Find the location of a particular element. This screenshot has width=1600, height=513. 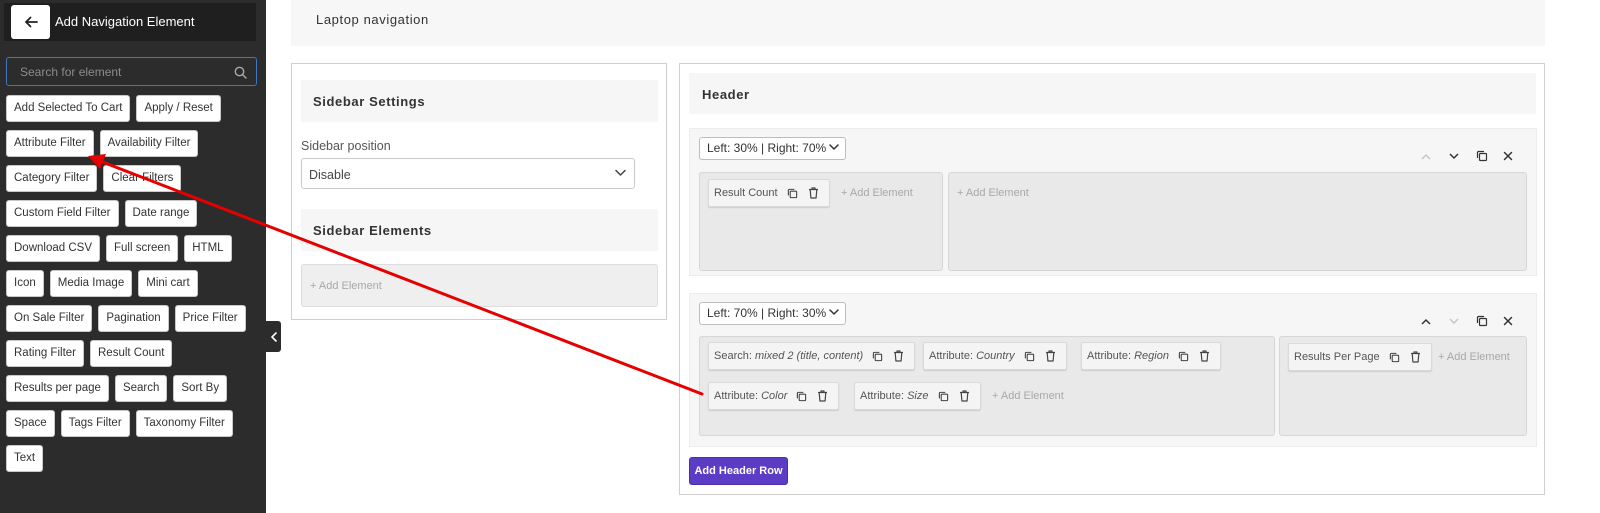

element-chip-space: Space is located at coordinates (30, 423).